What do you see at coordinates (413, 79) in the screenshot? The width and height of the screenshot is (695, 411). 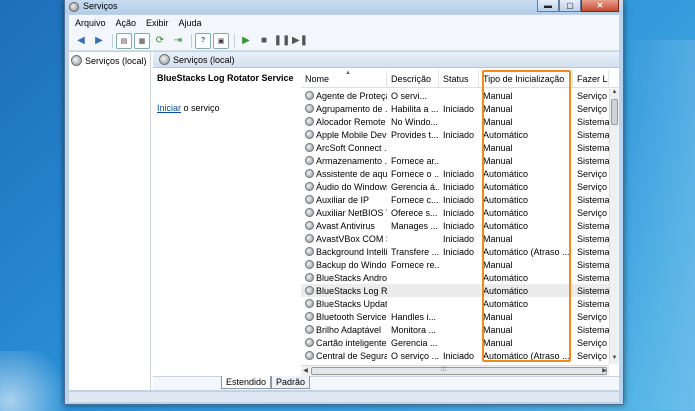 I see `column-header-descricao: Descrição` at bounding box center [413, 79].